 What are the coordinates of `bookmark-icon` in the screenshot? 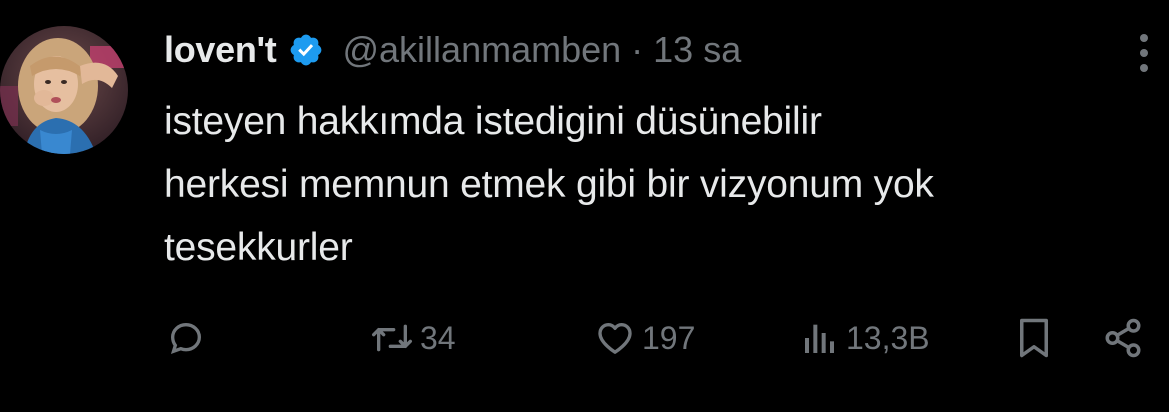 It's located at (1034, 338).